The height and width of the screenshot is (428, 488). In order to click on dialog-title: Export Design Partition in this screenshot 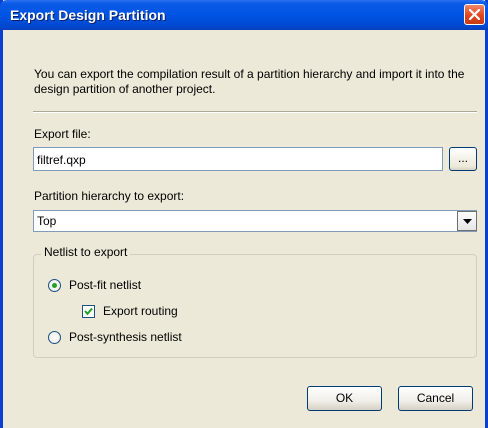, I will do `click(88, 15)`.